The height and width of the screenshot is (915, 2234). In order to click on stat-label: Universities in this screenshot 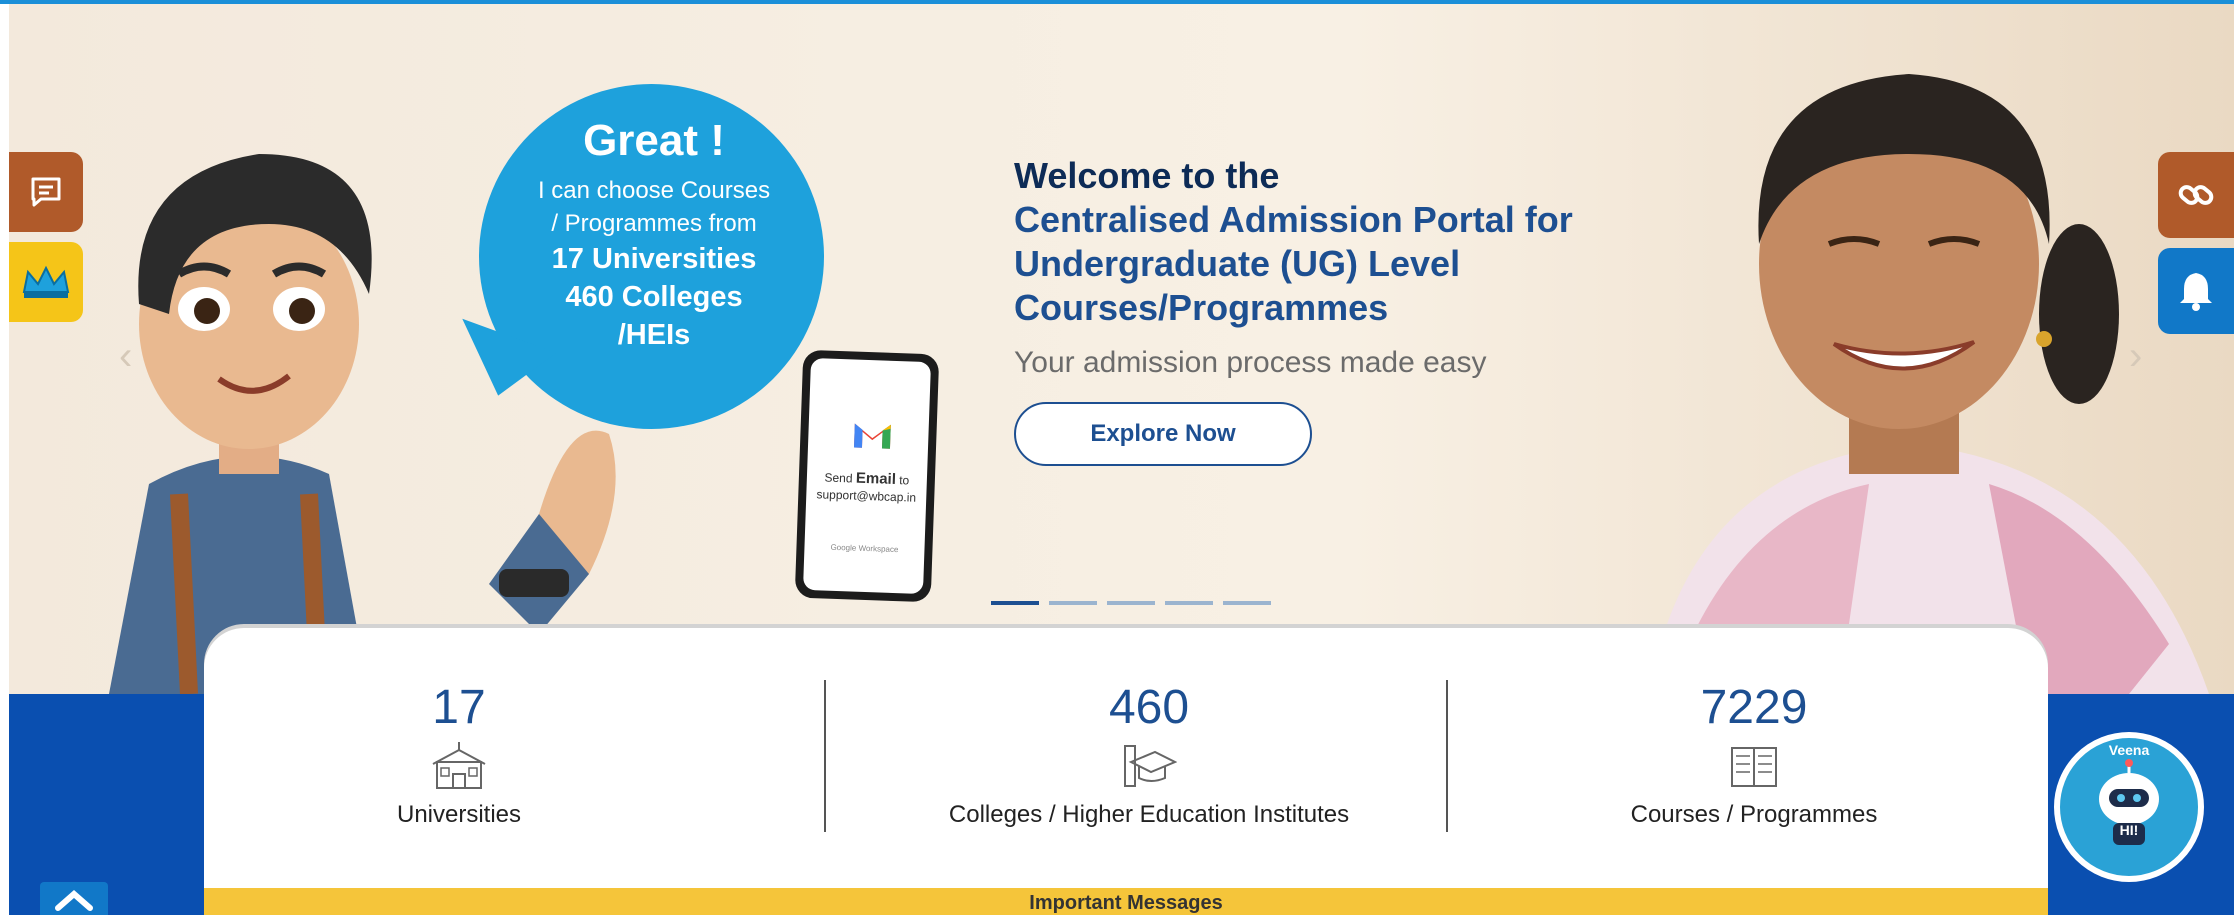, I will do `click(459, 814)`.